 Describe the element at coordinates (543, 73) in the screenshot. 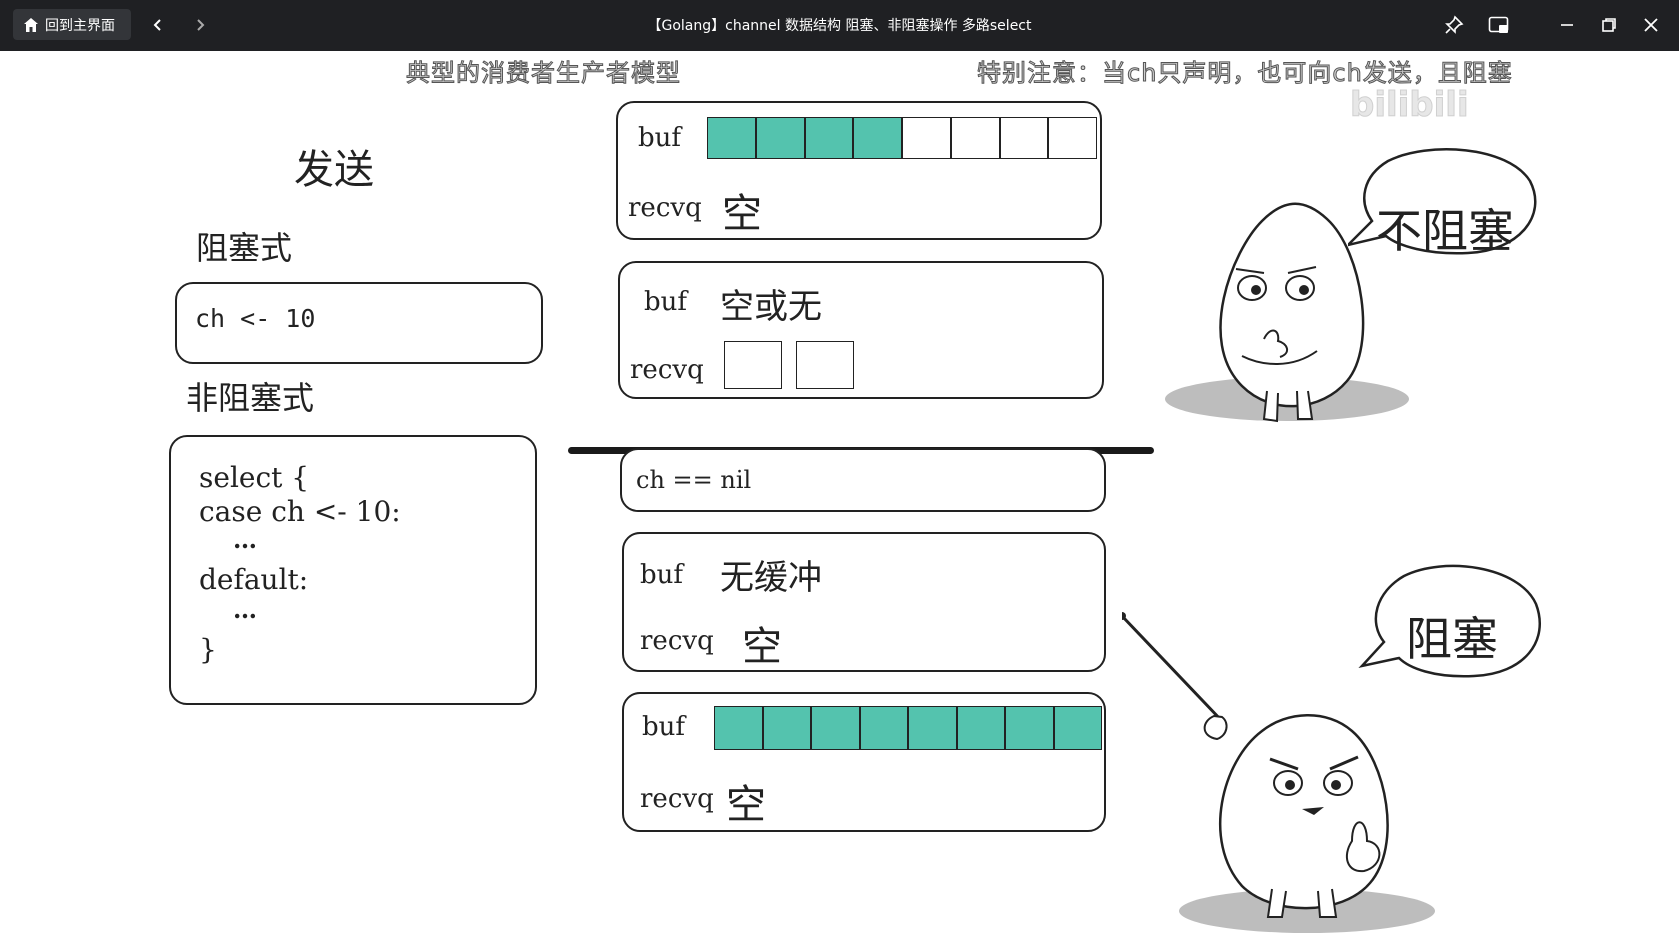

I see `subtitle-left: 典型的消费者生产者模型` at that location.